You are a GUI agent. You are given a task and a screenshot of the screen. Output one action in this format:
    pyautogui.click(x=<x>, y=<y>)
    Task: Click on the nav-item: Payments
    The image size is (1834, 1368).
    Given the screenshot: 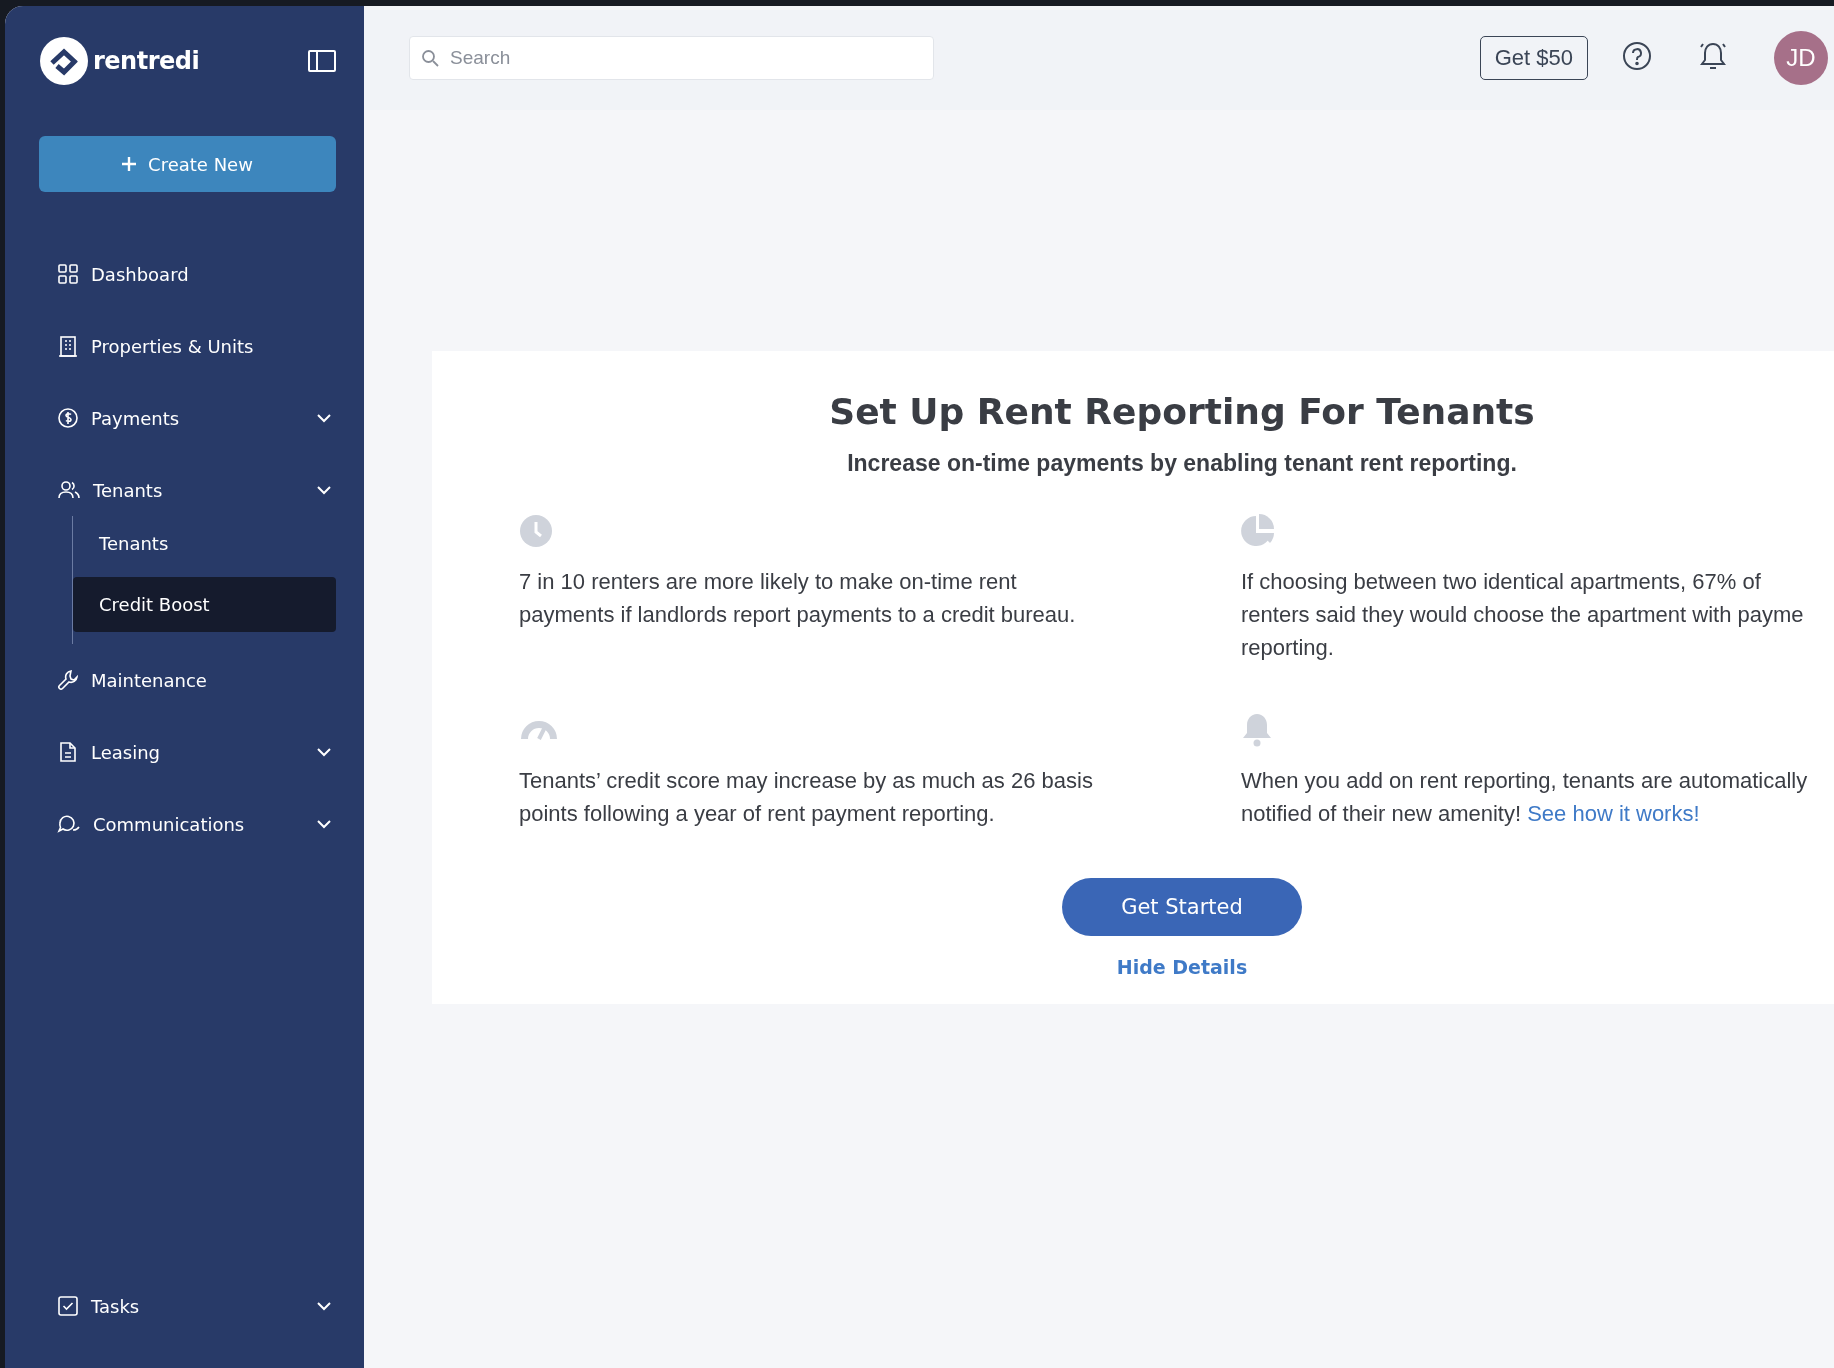 What is the action you would take?
    pyautogui.click(x=187, y=418)
    